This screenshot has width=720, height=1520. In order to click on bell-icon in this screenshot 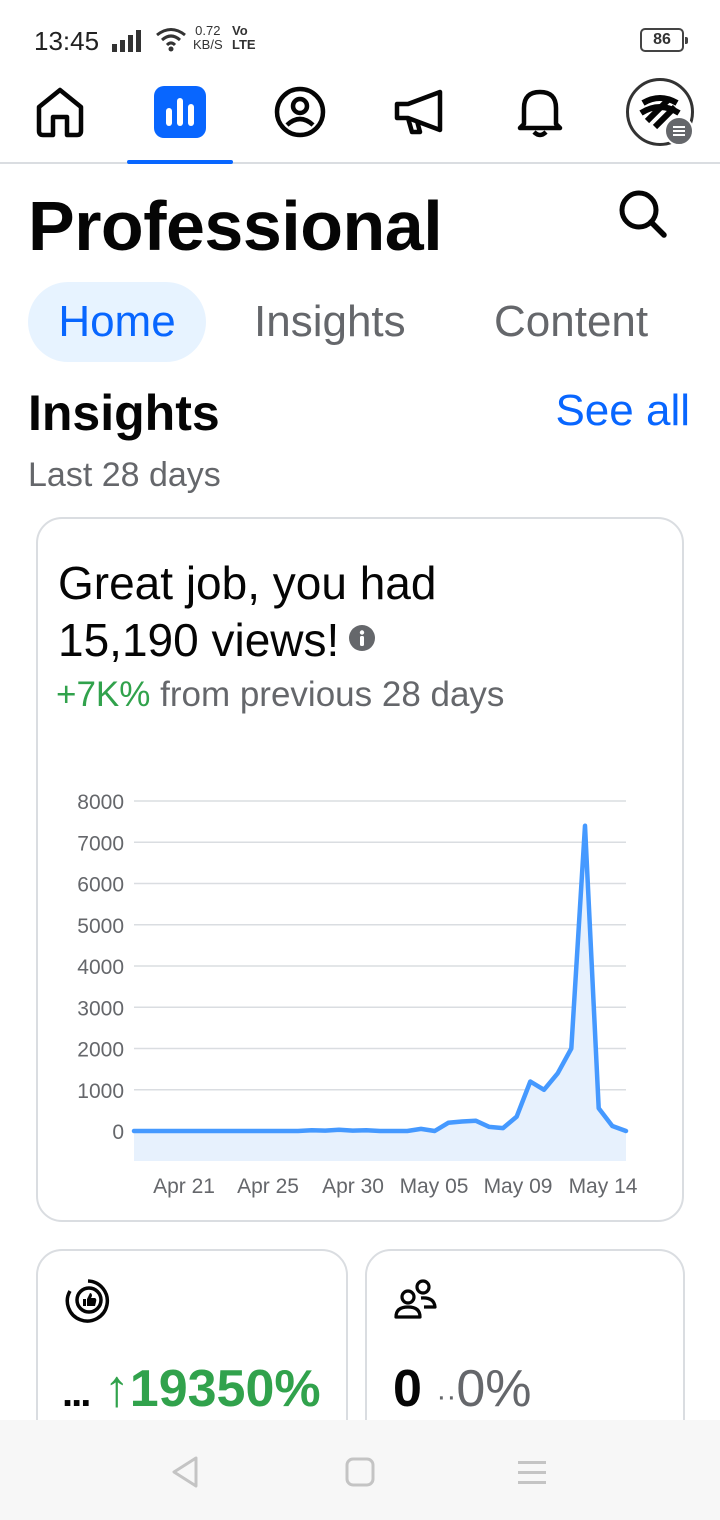, I will do `click(540, 113)`.